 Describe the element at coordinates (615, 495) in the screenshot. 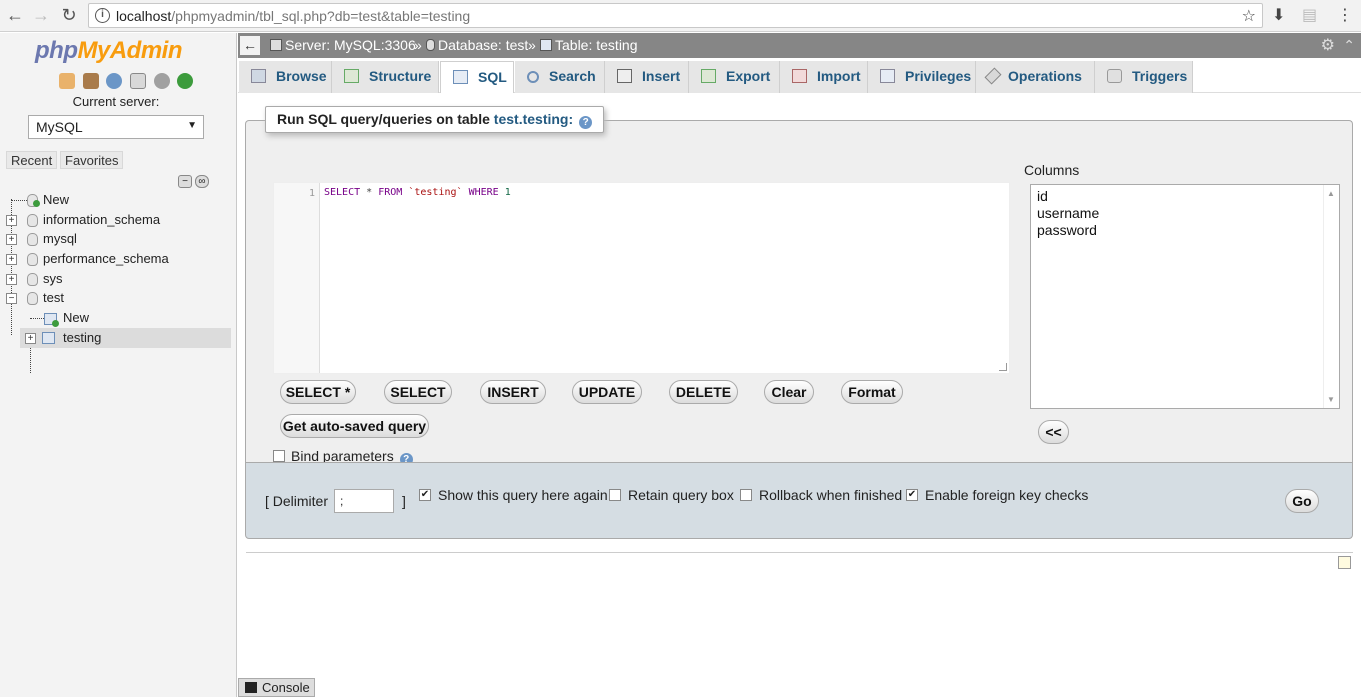

I see `retain-query-box-checkbox` at that location.